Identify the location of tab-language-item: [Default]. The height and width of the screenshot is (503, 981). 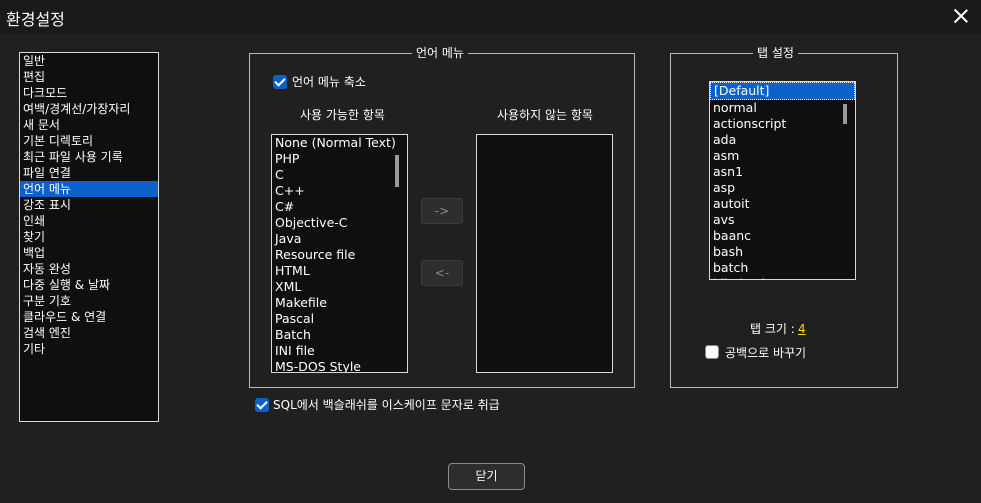
(782, 91).